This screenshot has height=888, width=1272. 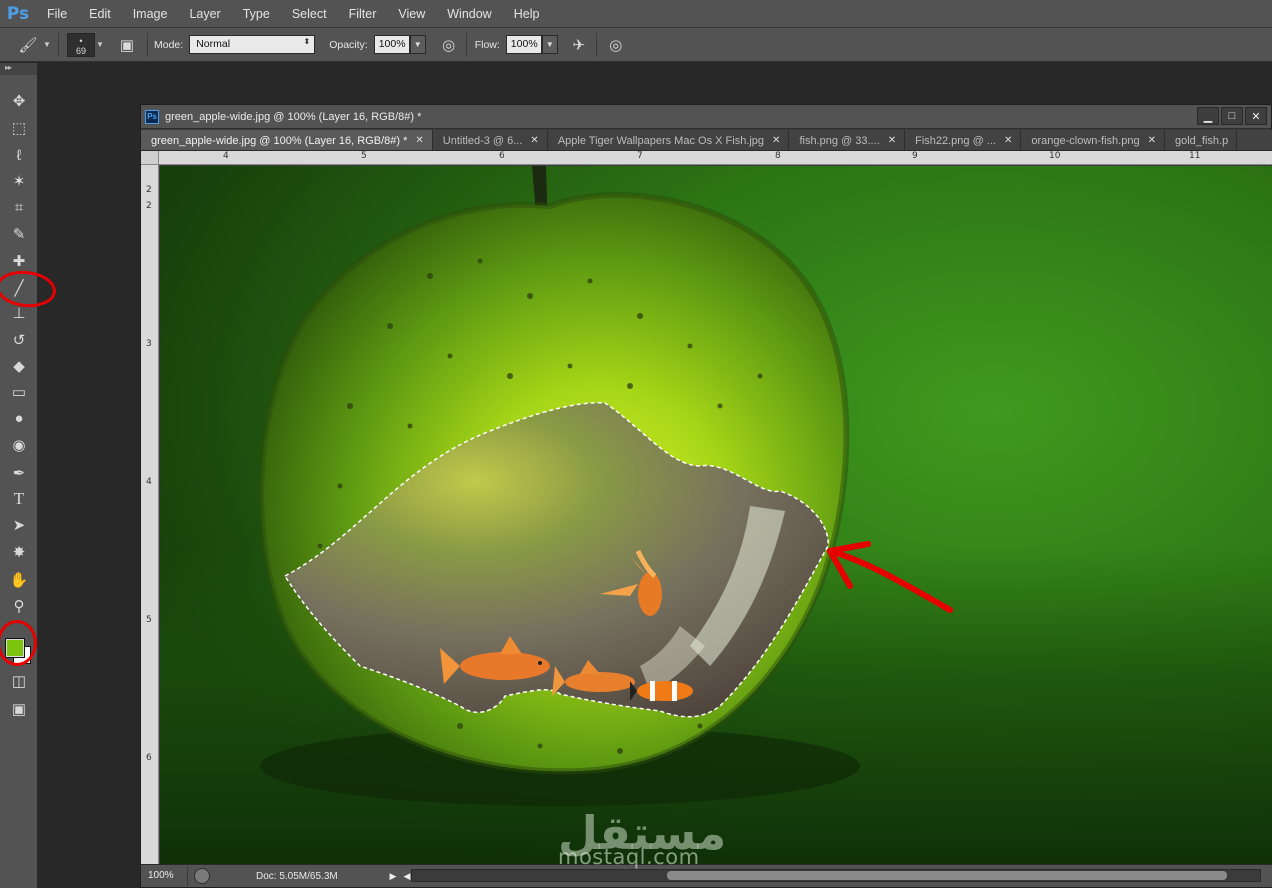 What do you see at coordinates (256, 14) in the screenshot?
I see `menu-type: Type` at bounding box center [256, 14].